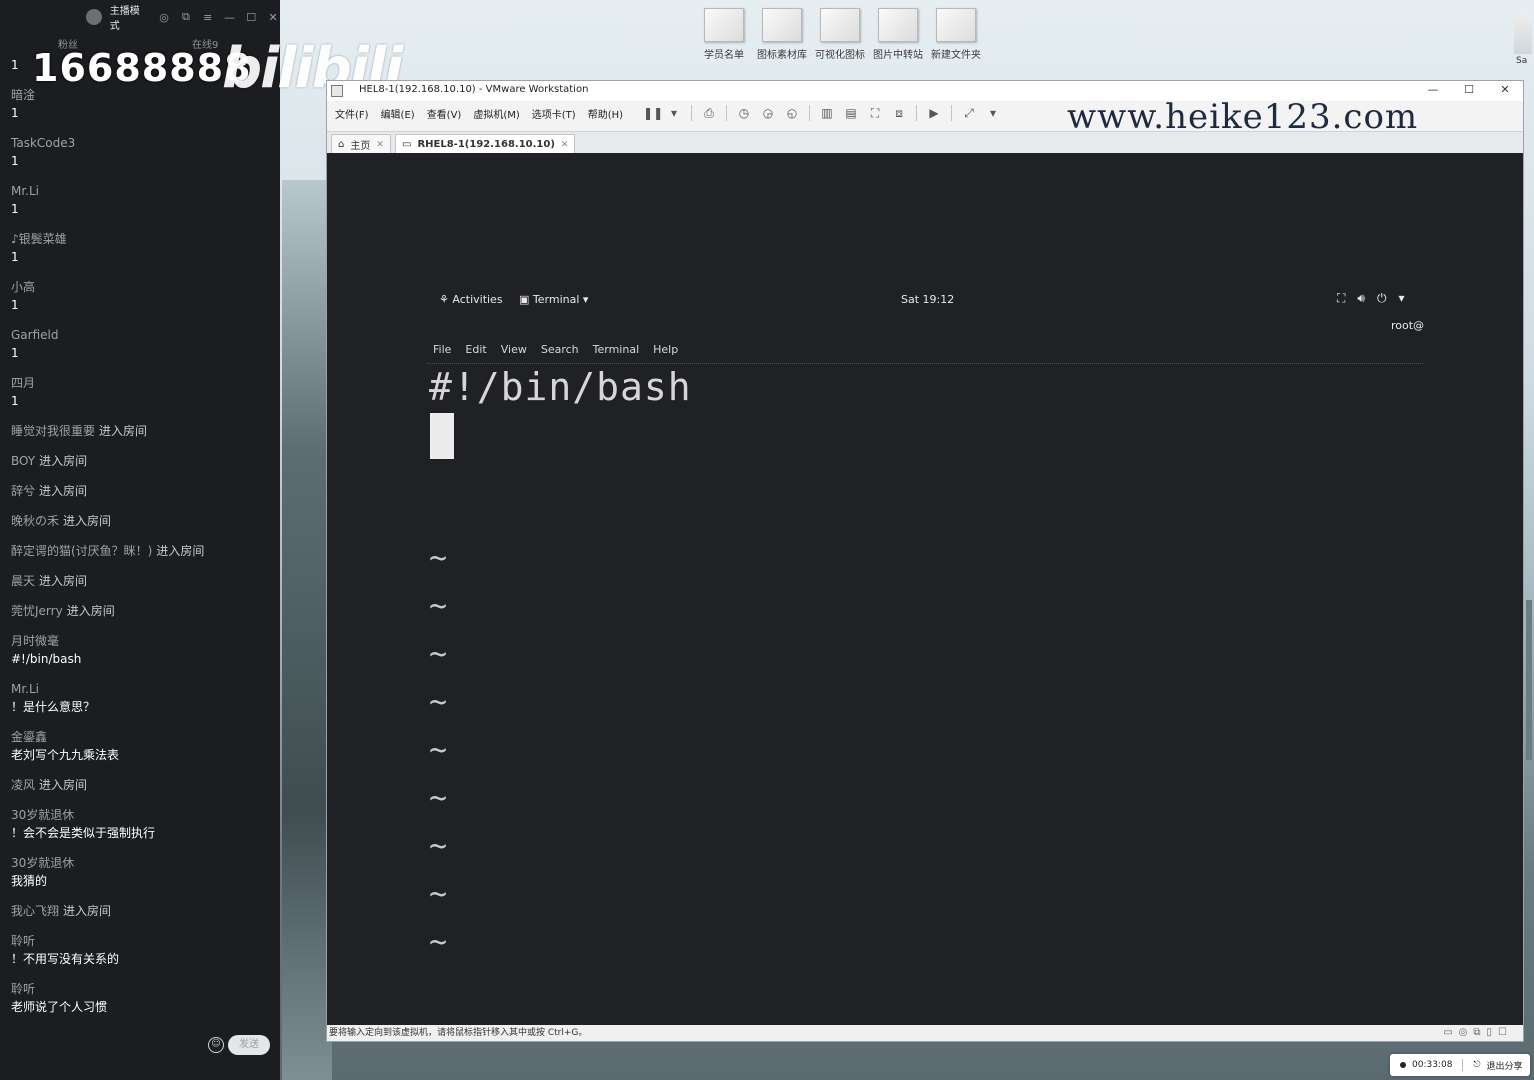 The image size is (1534, 1080). What do you see at coordinates (956, 25) in the screenshot?
I see `folder-icon` at bounding box center [956, 25].